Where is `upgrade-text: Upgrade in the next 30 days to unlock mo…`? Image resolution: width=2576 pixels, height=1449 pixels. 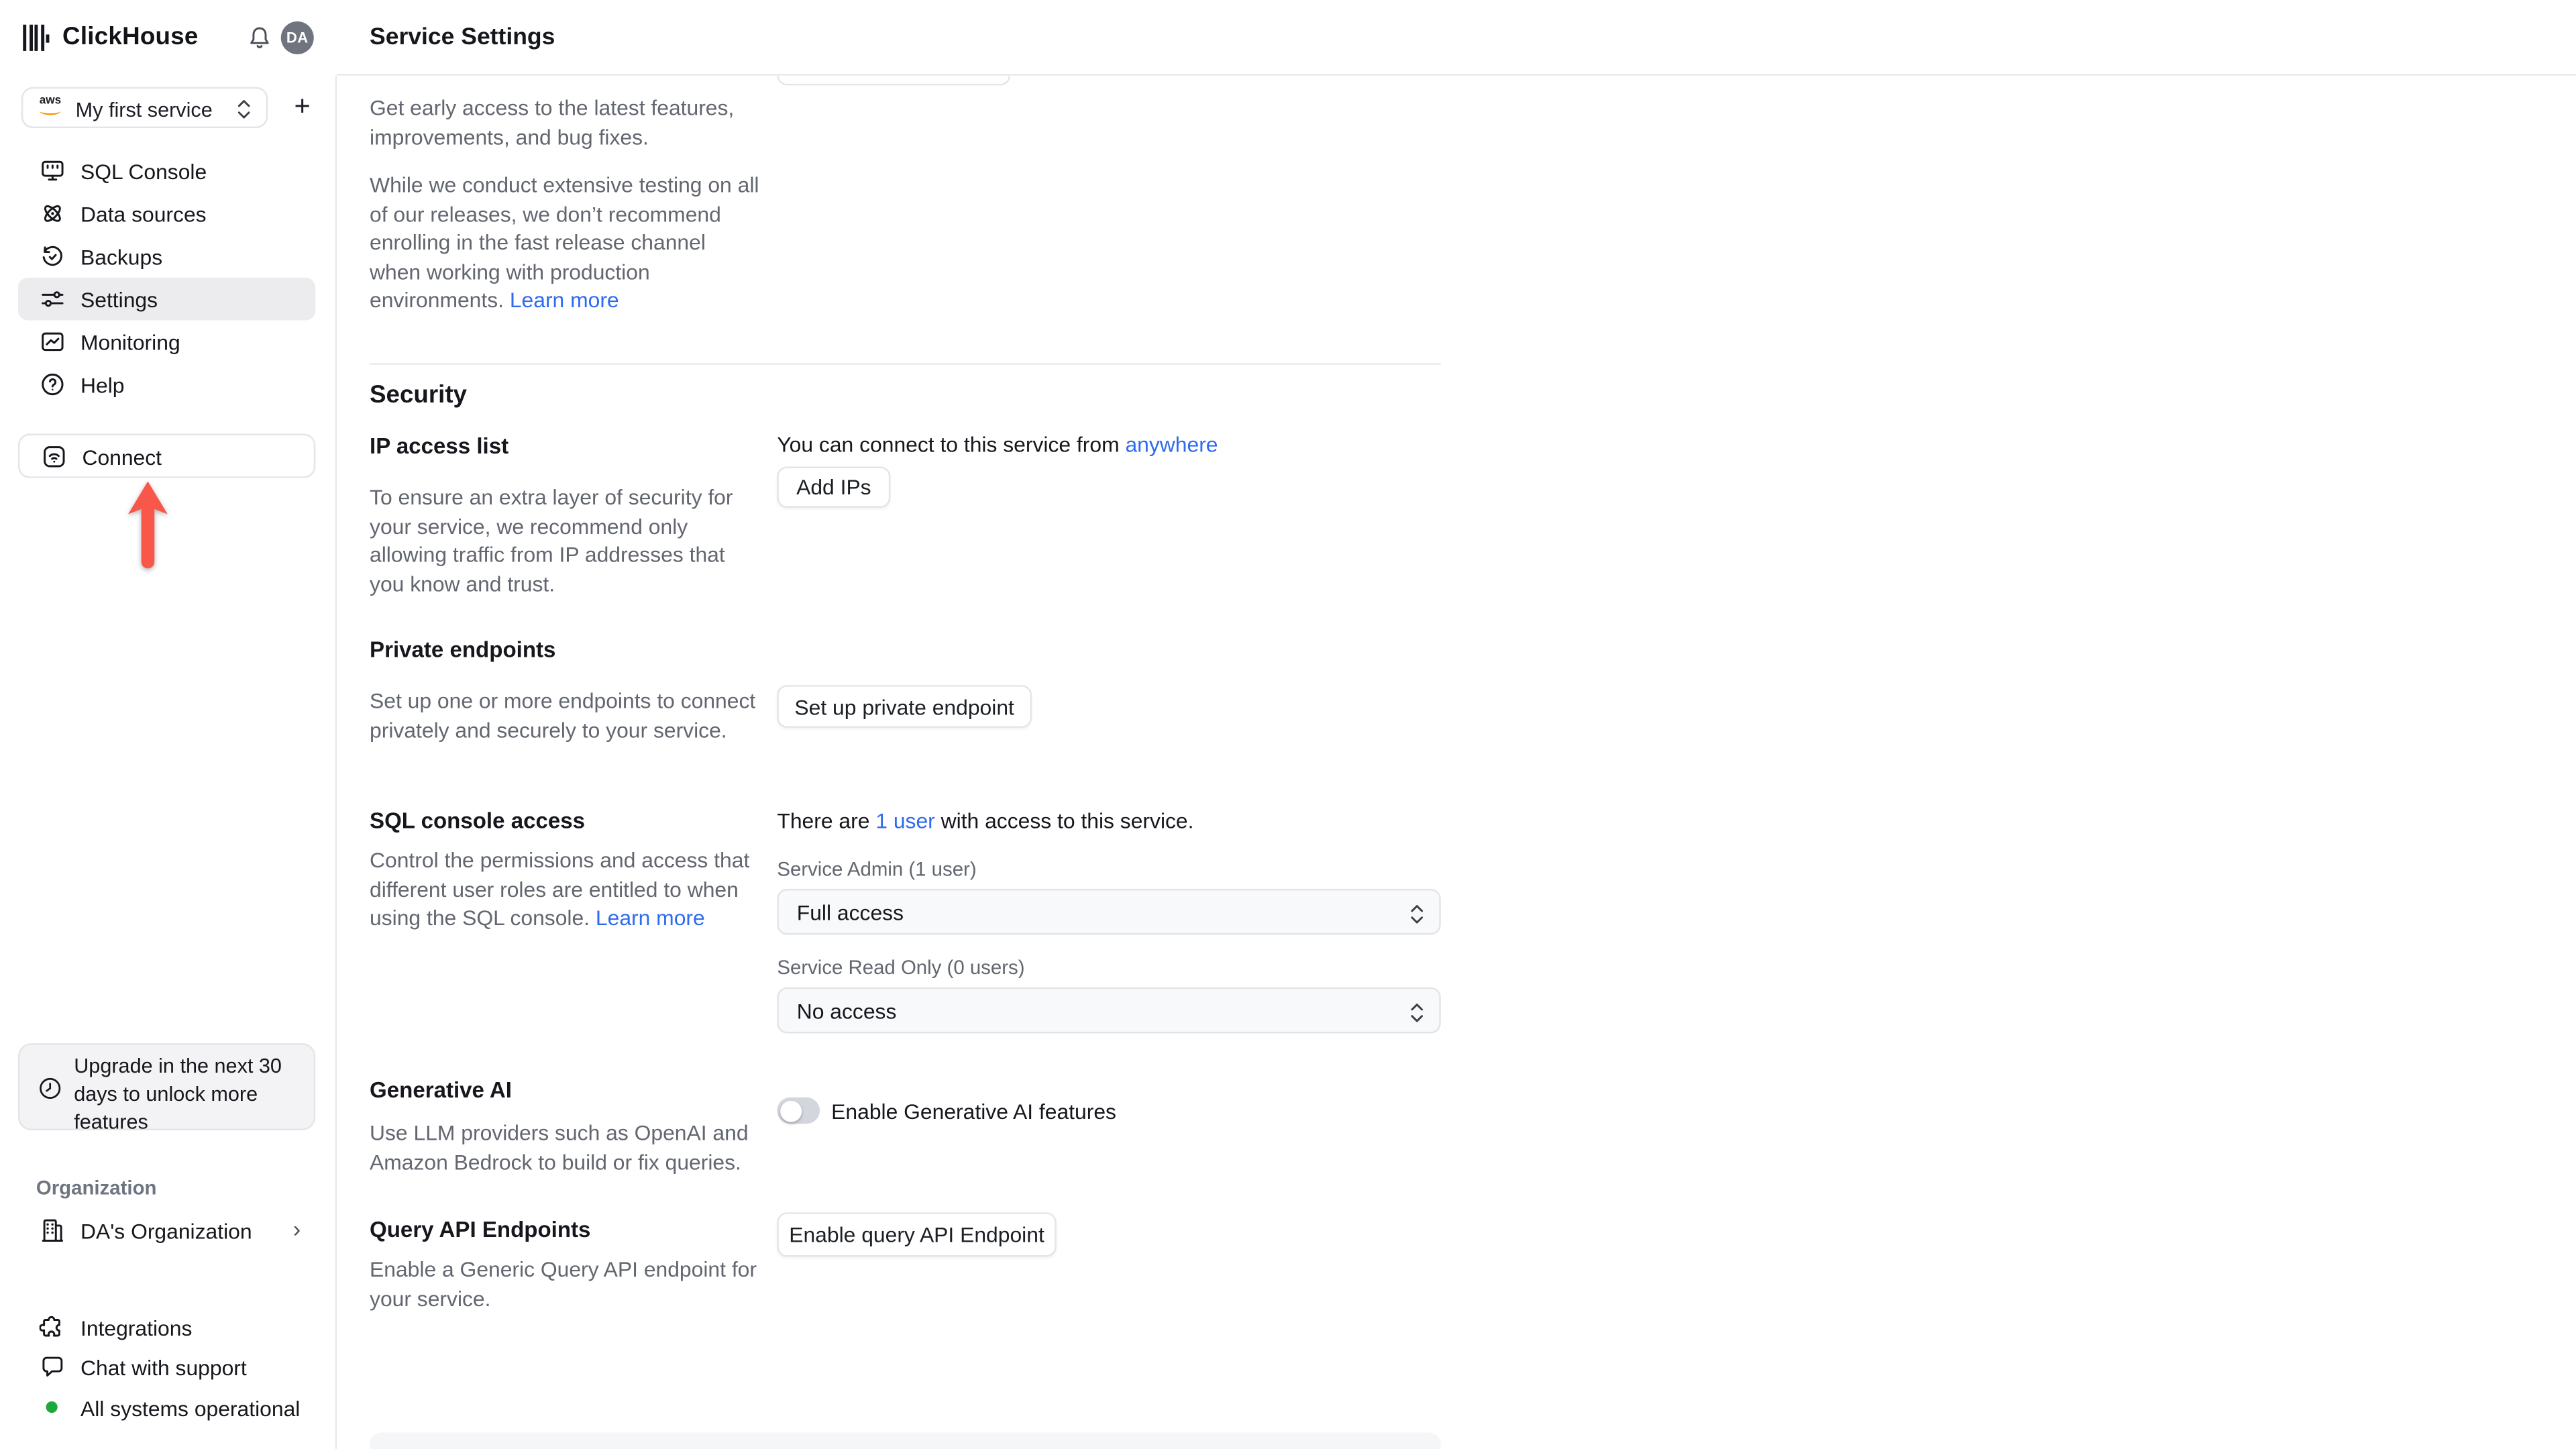 upgrade-text: Upgrade in the next 30 days to unlock mo… is located at coordinates (178, 1094).